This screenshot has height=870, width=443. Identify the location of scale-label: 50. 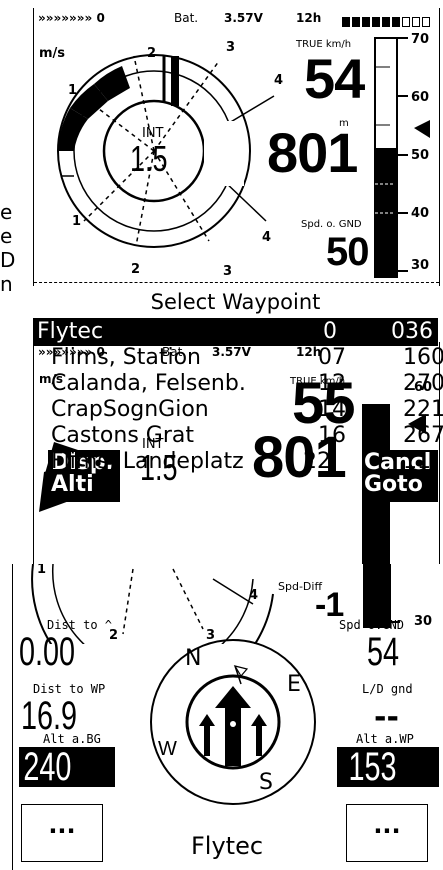
(420, 155).